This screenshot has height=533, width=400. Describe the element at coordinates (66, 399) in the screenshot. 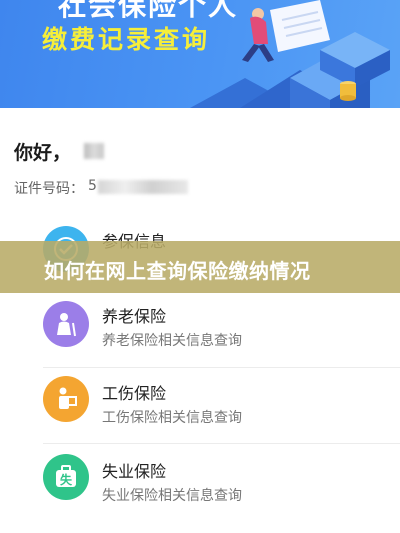

I see `injured-worker-icon` at that location.